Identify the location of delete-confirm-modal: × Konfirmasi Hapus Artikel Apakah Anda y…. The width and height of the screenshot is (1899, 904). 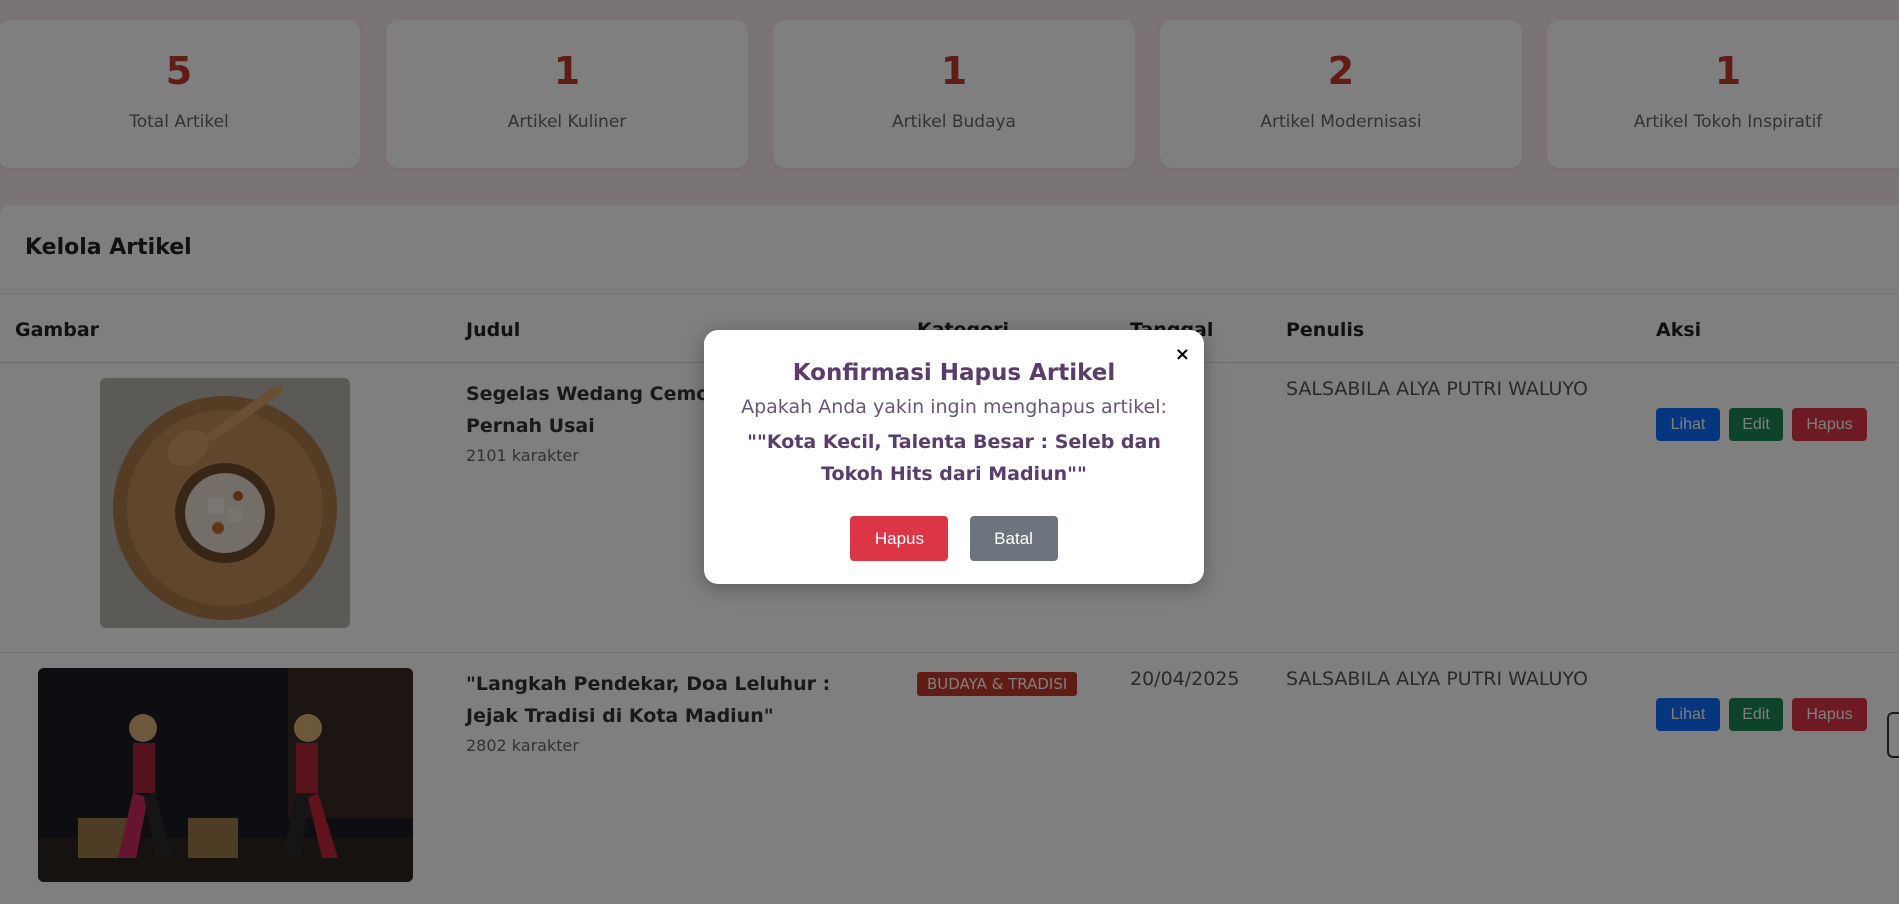
(954, 457).